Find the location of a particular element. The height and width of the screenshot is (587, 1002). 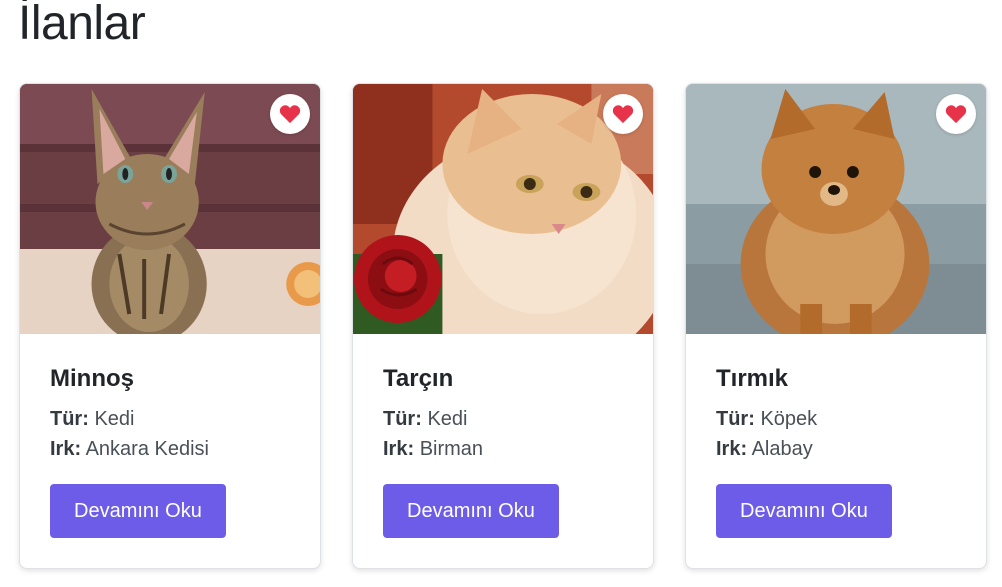

fluffy-cat-with-rose-photo is located at coordinates (503, 209).